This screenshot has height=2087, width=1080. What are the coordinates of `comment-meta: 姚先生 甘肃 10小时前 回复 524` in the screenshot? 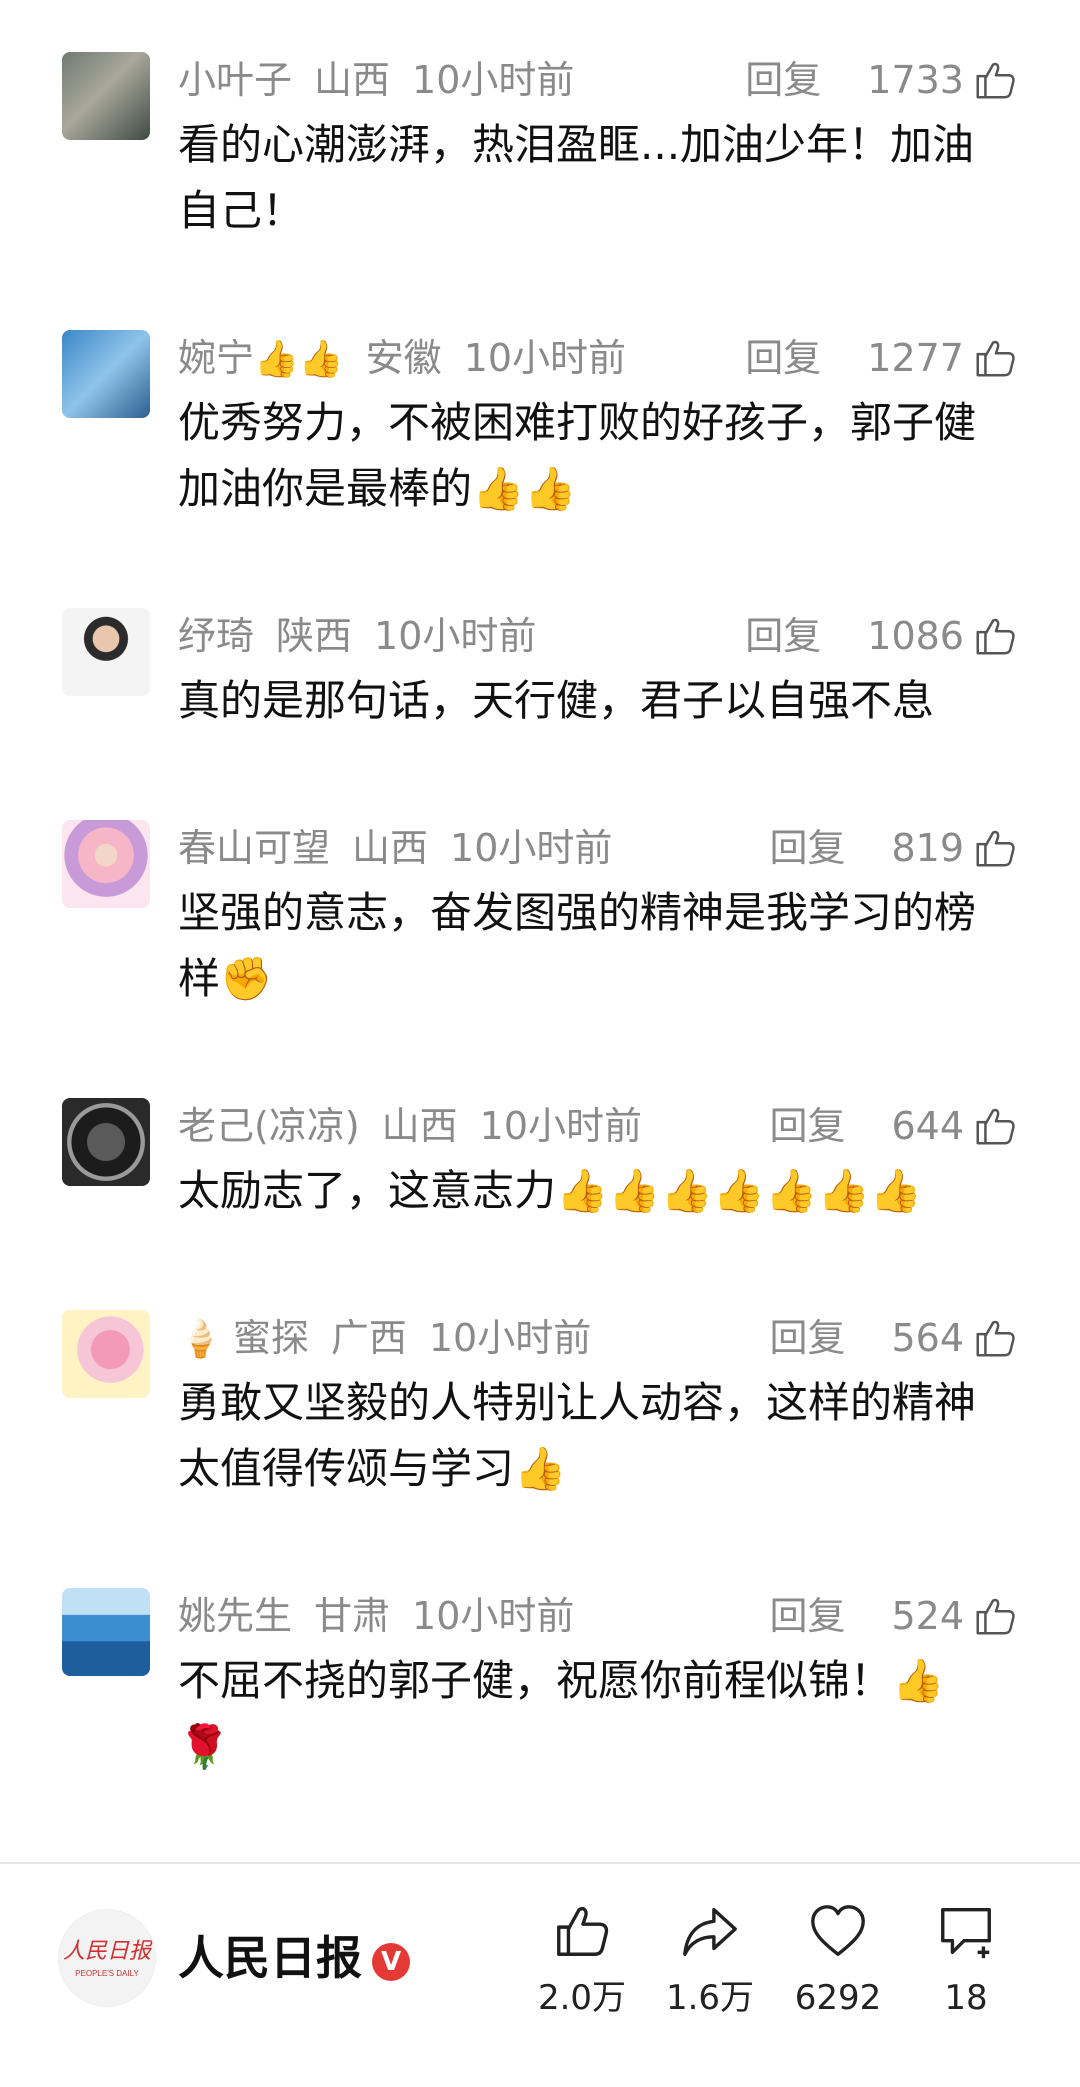 It's located at (598, 1616).